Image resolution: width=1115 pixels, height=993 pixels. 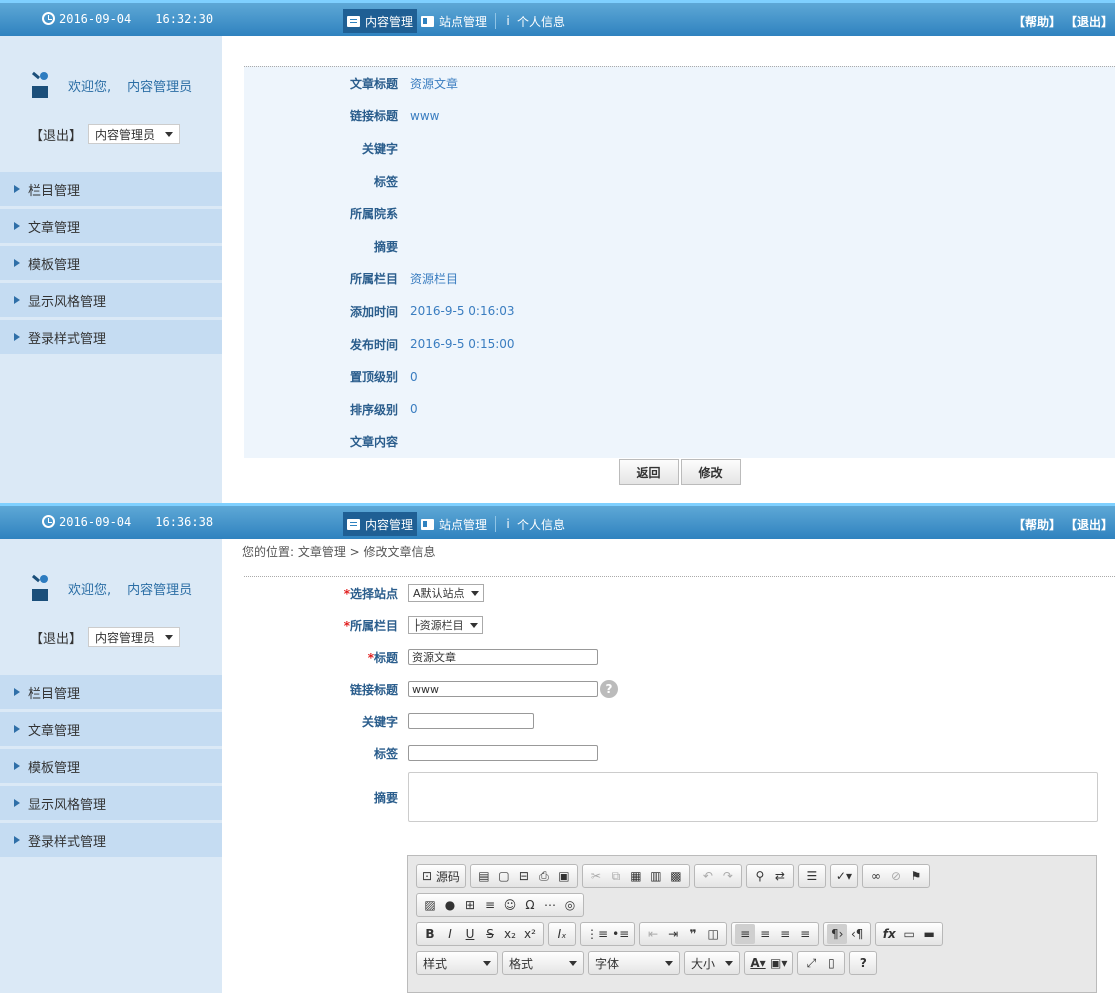 I want to click on title-input: 资源文章, so click(x=503, y=657).